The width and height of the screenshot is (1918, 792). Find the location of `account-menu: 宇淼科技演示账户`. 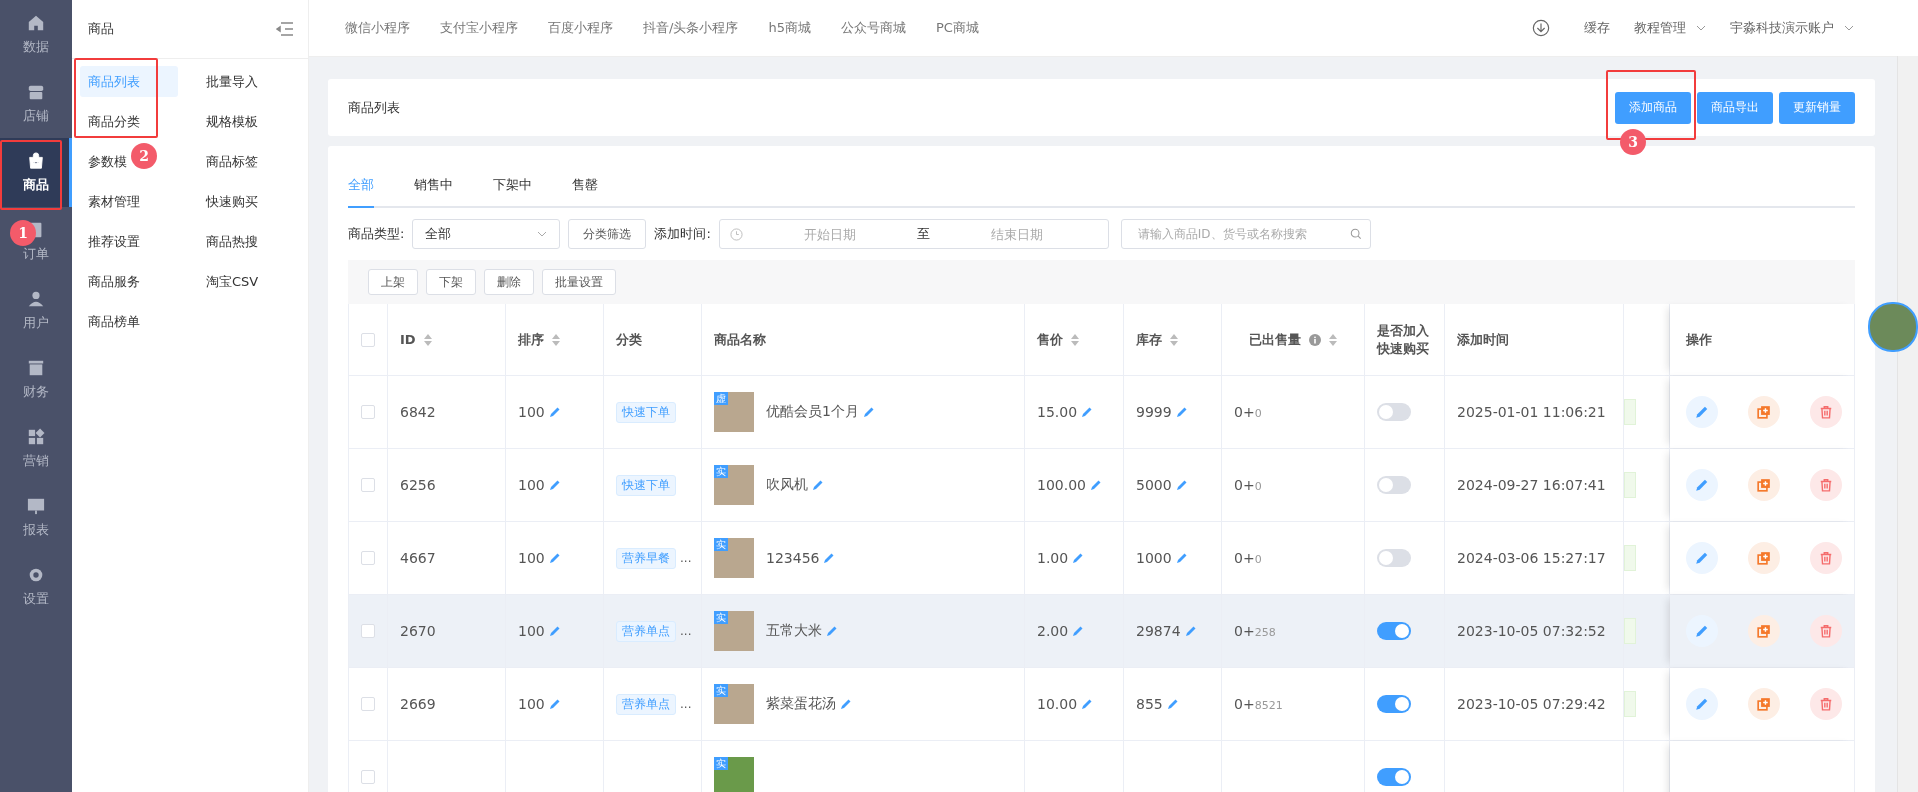

account-menu: 宇淼科技演示账户 is located at coordinates (1782, 28).